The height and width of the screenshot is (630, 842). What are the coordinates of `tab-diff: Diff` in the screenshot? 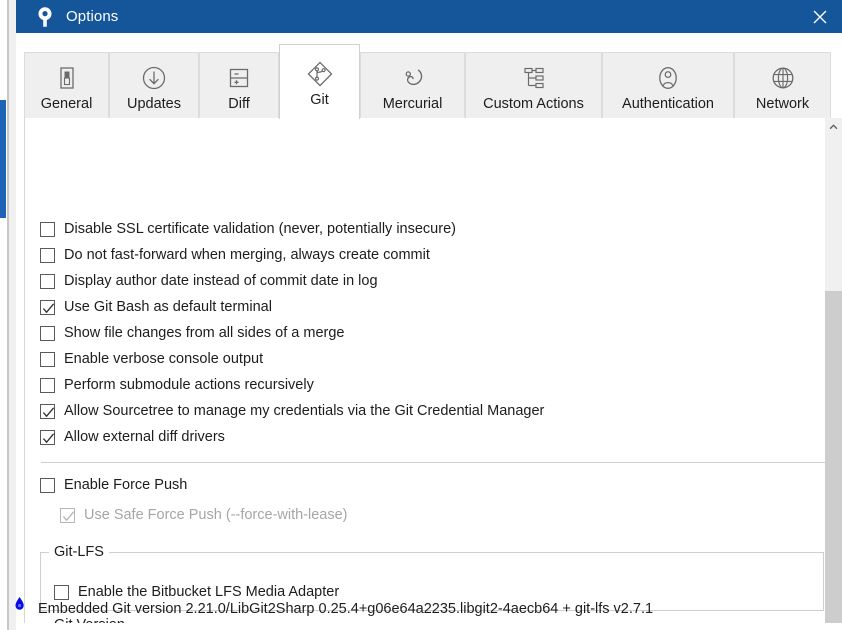 It's located at (239, 85).